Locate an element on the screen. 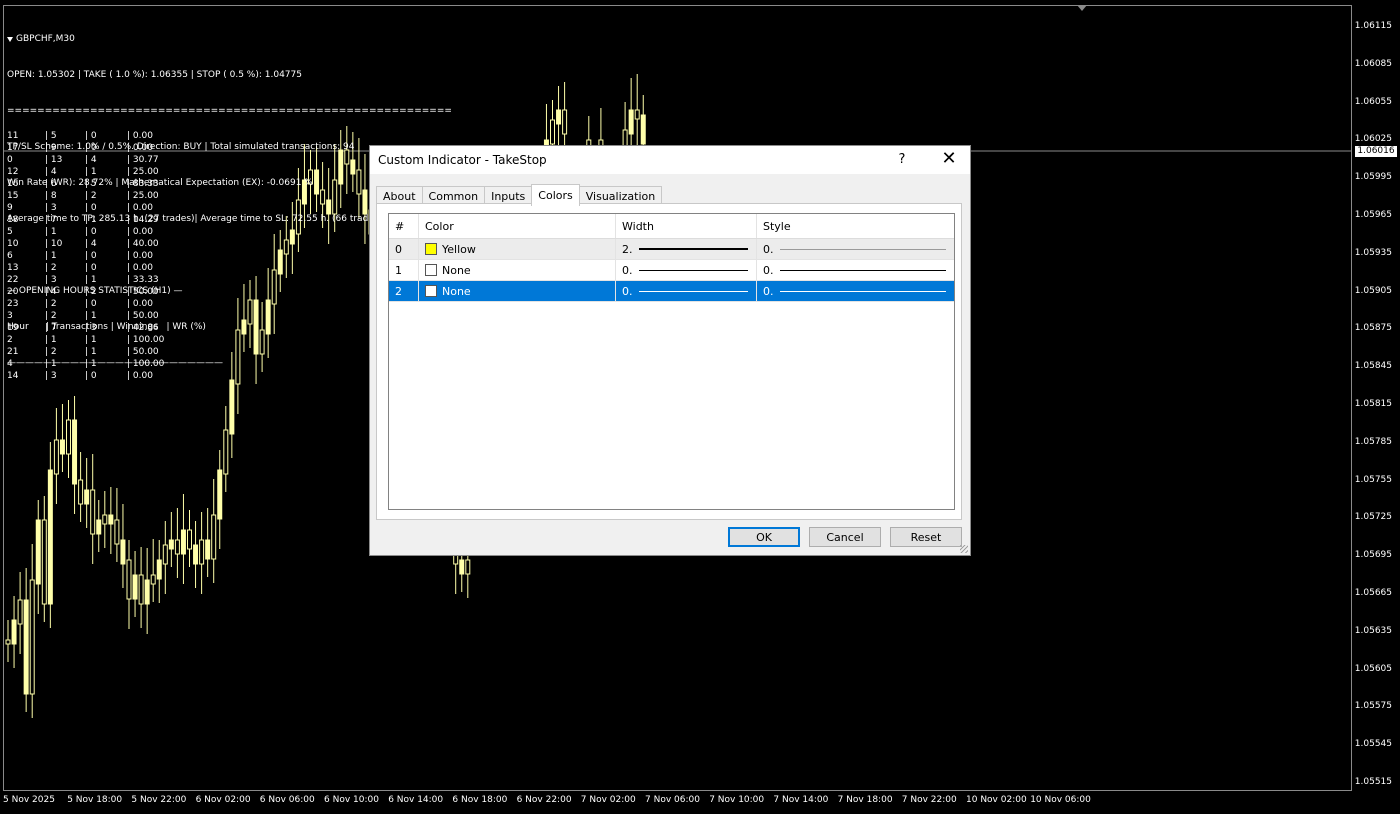  time-tick-label: 5 Nov 18:00 is located at coordinates (95, 800).